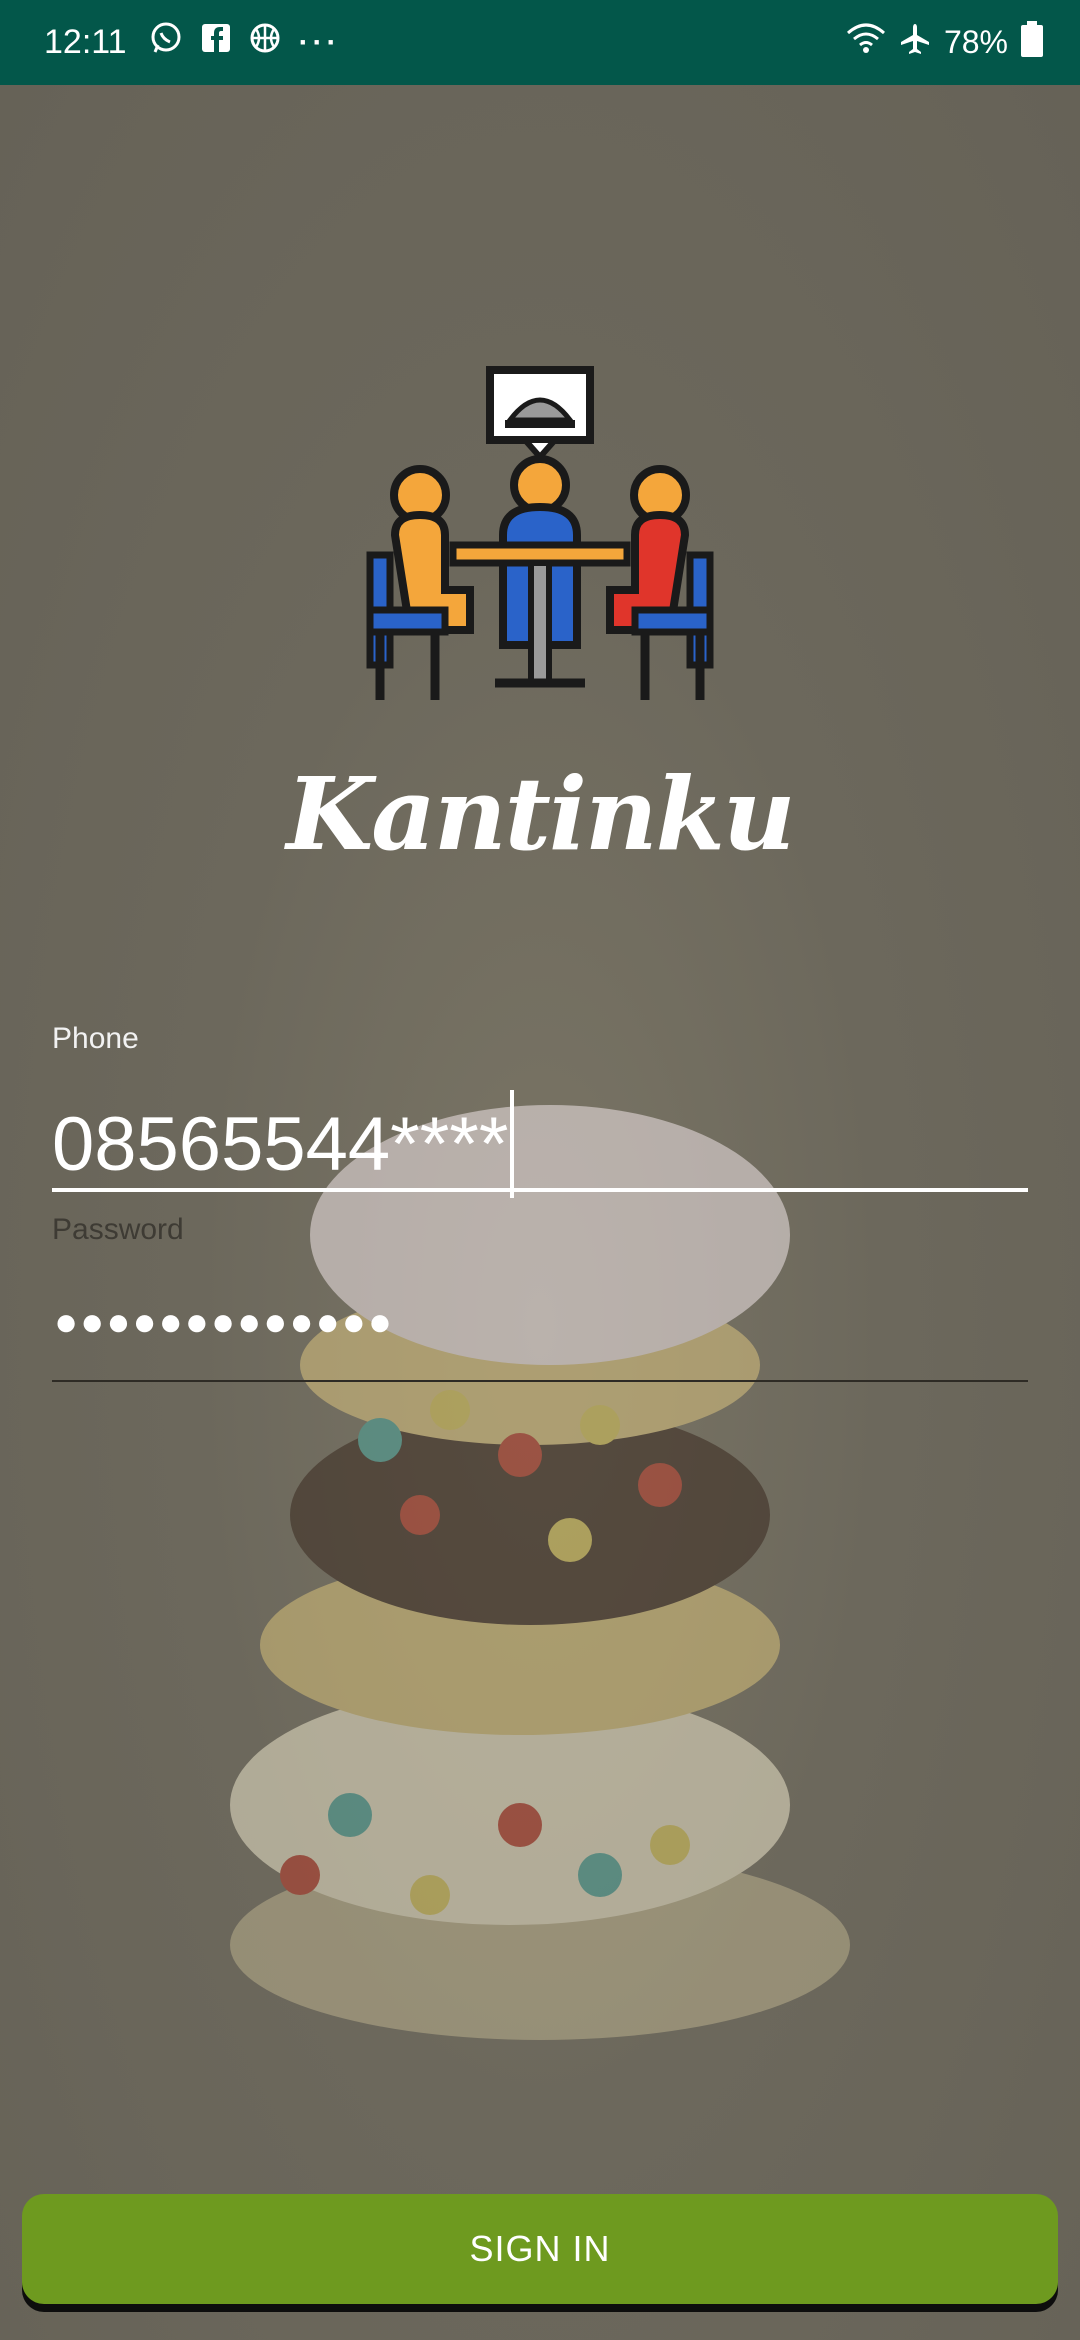 Image resolution: width=1080 pixels, height=2340 pixels. Describe the element at coordinates (280, 1144) in the screenshot. I see `phone-input-value: 08565544****` at that location.